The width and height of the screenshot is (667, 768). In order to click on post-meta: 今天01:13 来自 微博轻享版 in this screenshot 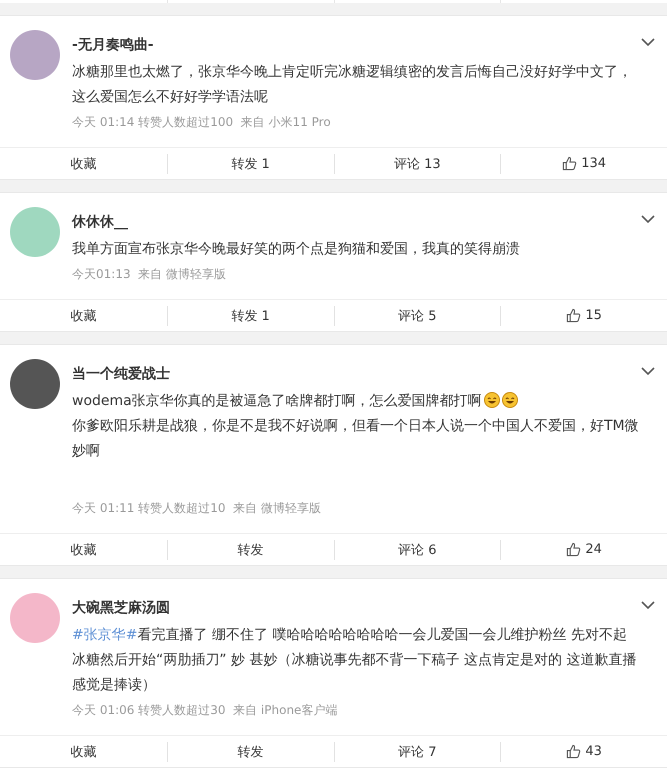, I will do `click(150, 274)`.